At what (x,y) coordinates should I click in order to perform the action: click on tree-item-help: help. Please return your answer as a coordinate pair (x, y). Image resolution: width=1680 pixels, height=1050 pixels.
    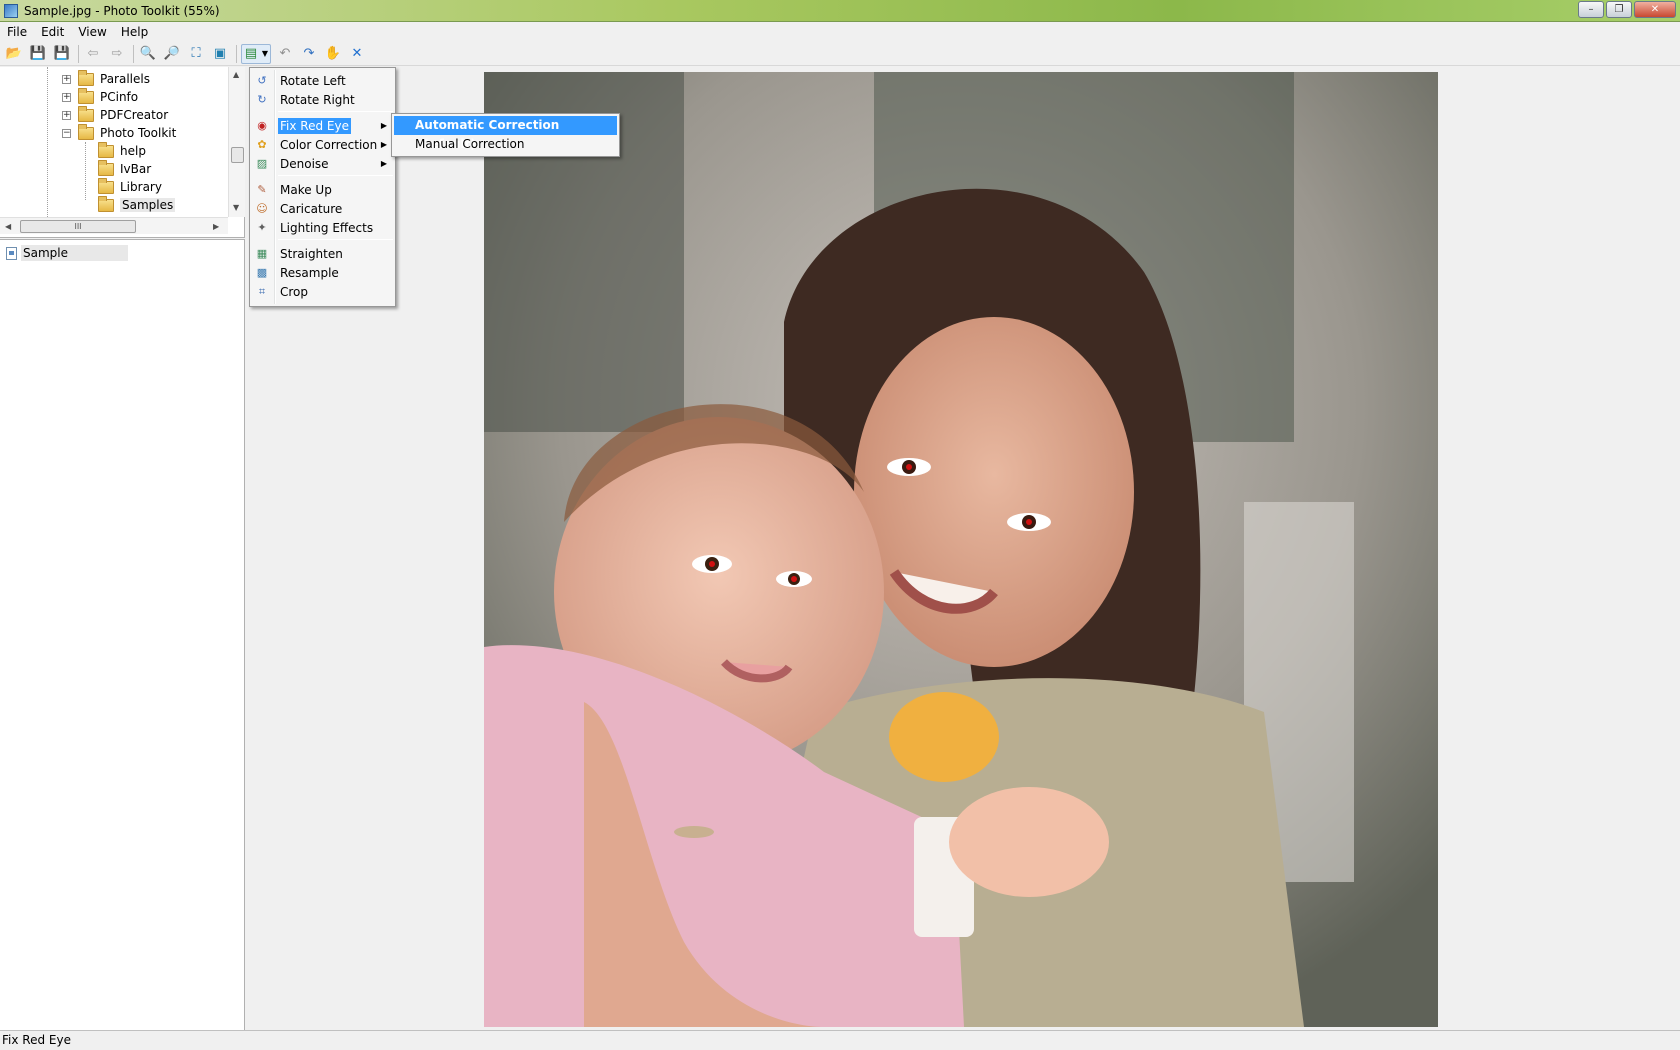
    Looking at the image, I should click on (122, 150).